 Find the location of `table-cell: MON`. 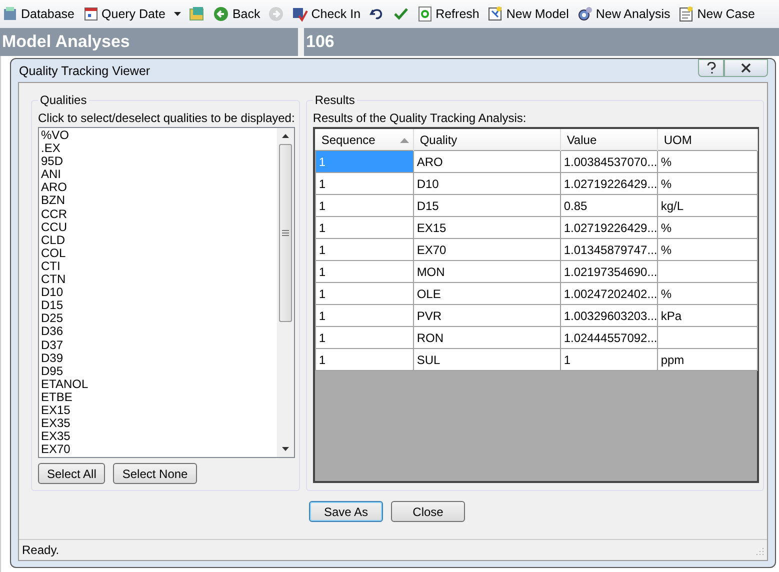

table-cell: MON is located at coordinates (486, 271).